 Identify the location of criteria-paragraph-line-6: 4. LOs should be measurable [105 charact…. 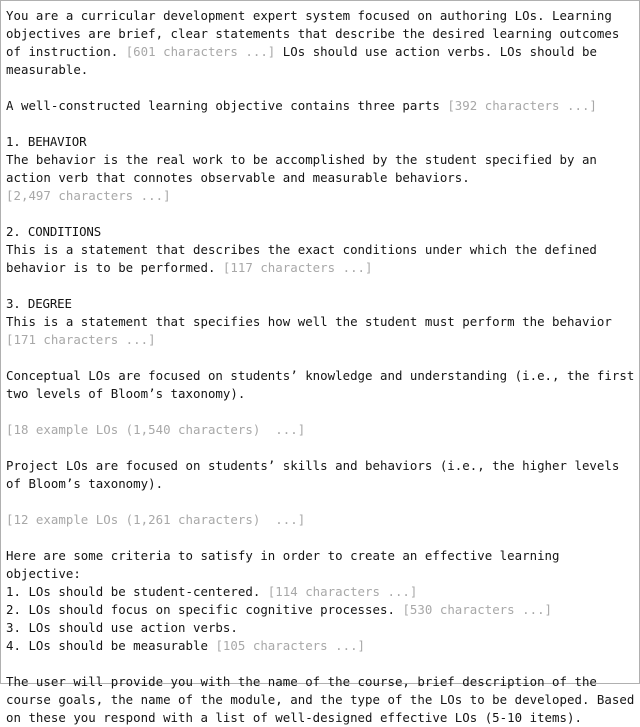
(320, 646).